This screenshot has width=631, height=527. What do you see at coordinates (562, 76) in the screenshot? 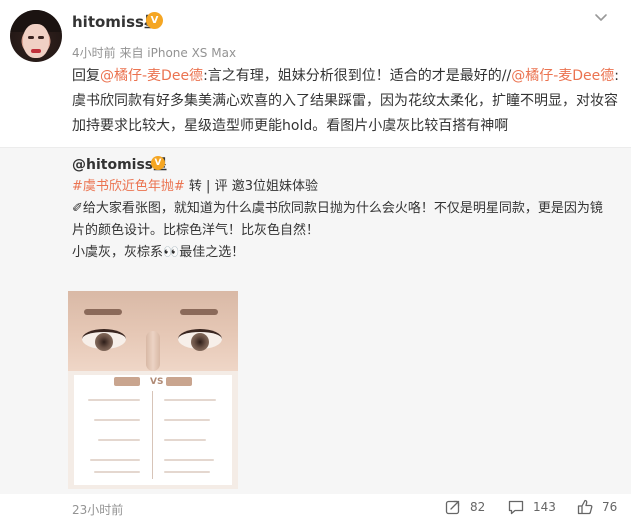
I see `mention-link-2: @橘仔-麦Dee德` at bounding box center [562, 76].